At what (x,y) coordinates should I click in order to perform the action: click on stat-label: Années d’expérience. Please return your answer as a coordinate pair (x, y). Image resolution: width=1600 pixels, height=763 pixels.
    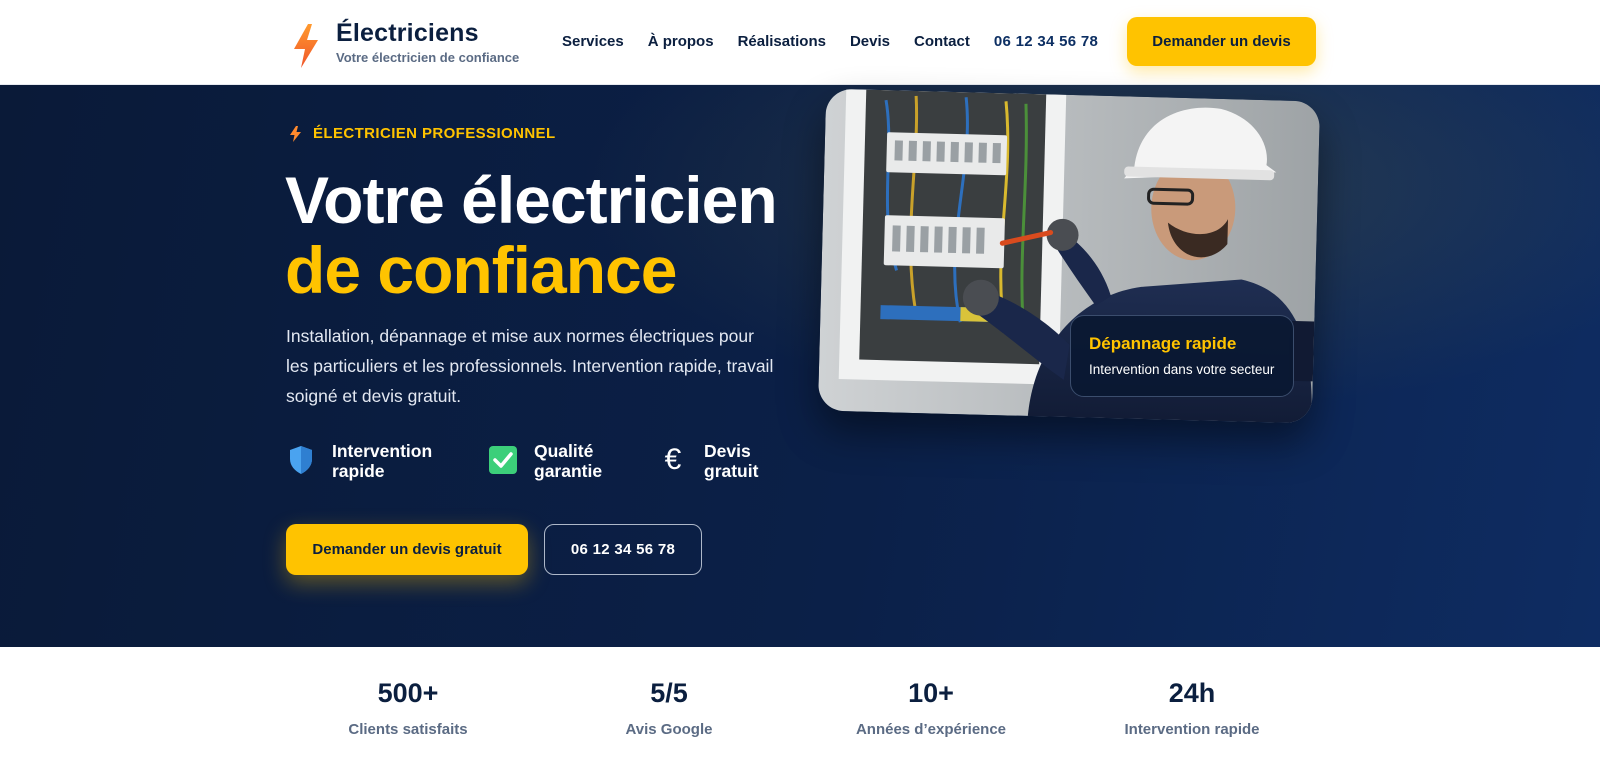
    Looking at the image, I should click on (931, 729).